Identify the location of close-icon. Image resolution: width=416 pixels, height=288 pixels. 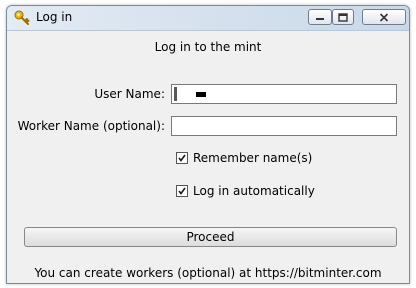
(384, 17).